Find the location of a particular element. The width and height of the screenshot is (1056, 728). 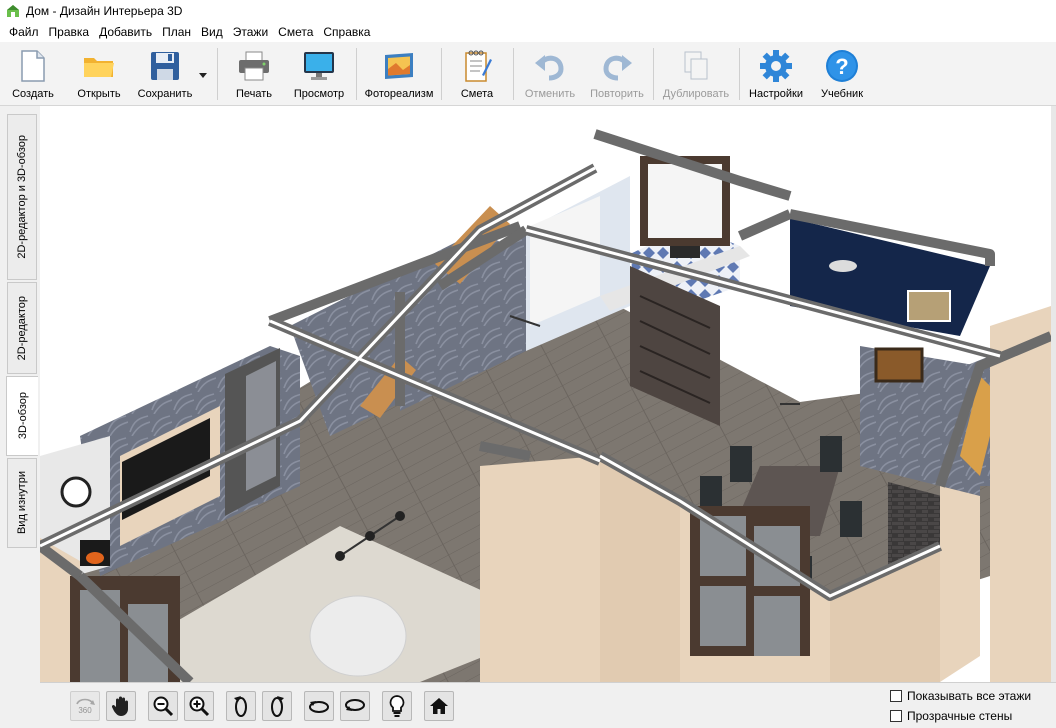

redo-button: Повторить is located at coordinates (617, 75).